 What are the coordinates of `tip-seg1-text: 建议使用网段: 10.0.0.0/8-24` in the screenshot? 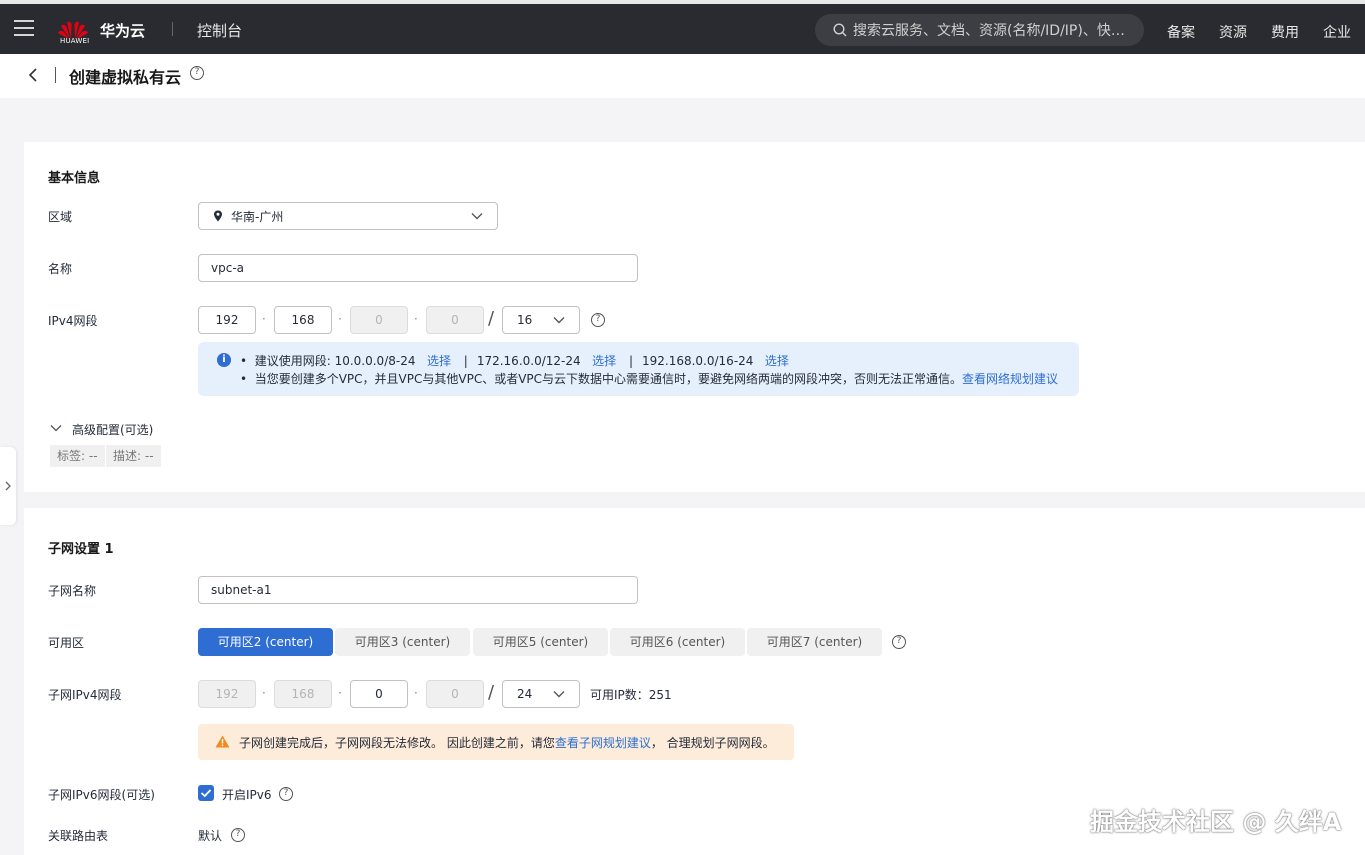 It's located at (335, 361).